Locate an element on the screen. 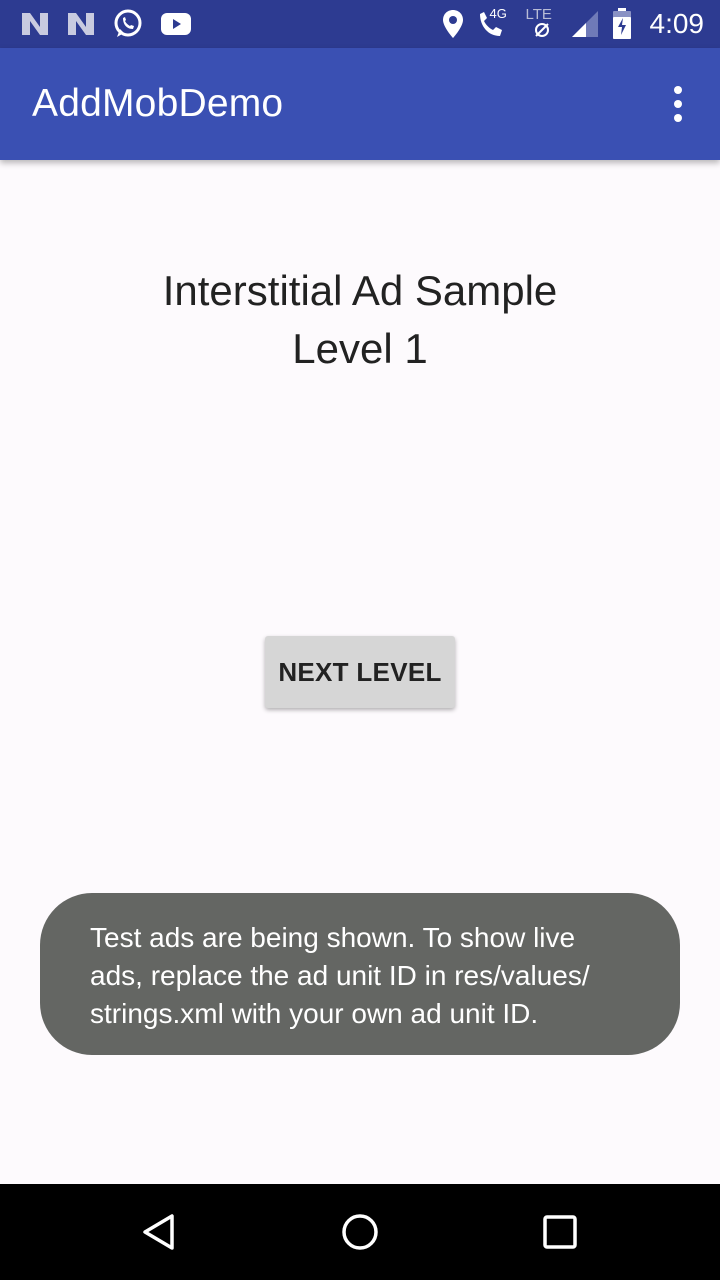 This screenshot has height=1280, width=720. toast-line-1: Test ads are being shown. To show live is located at coordinates (333, 937).